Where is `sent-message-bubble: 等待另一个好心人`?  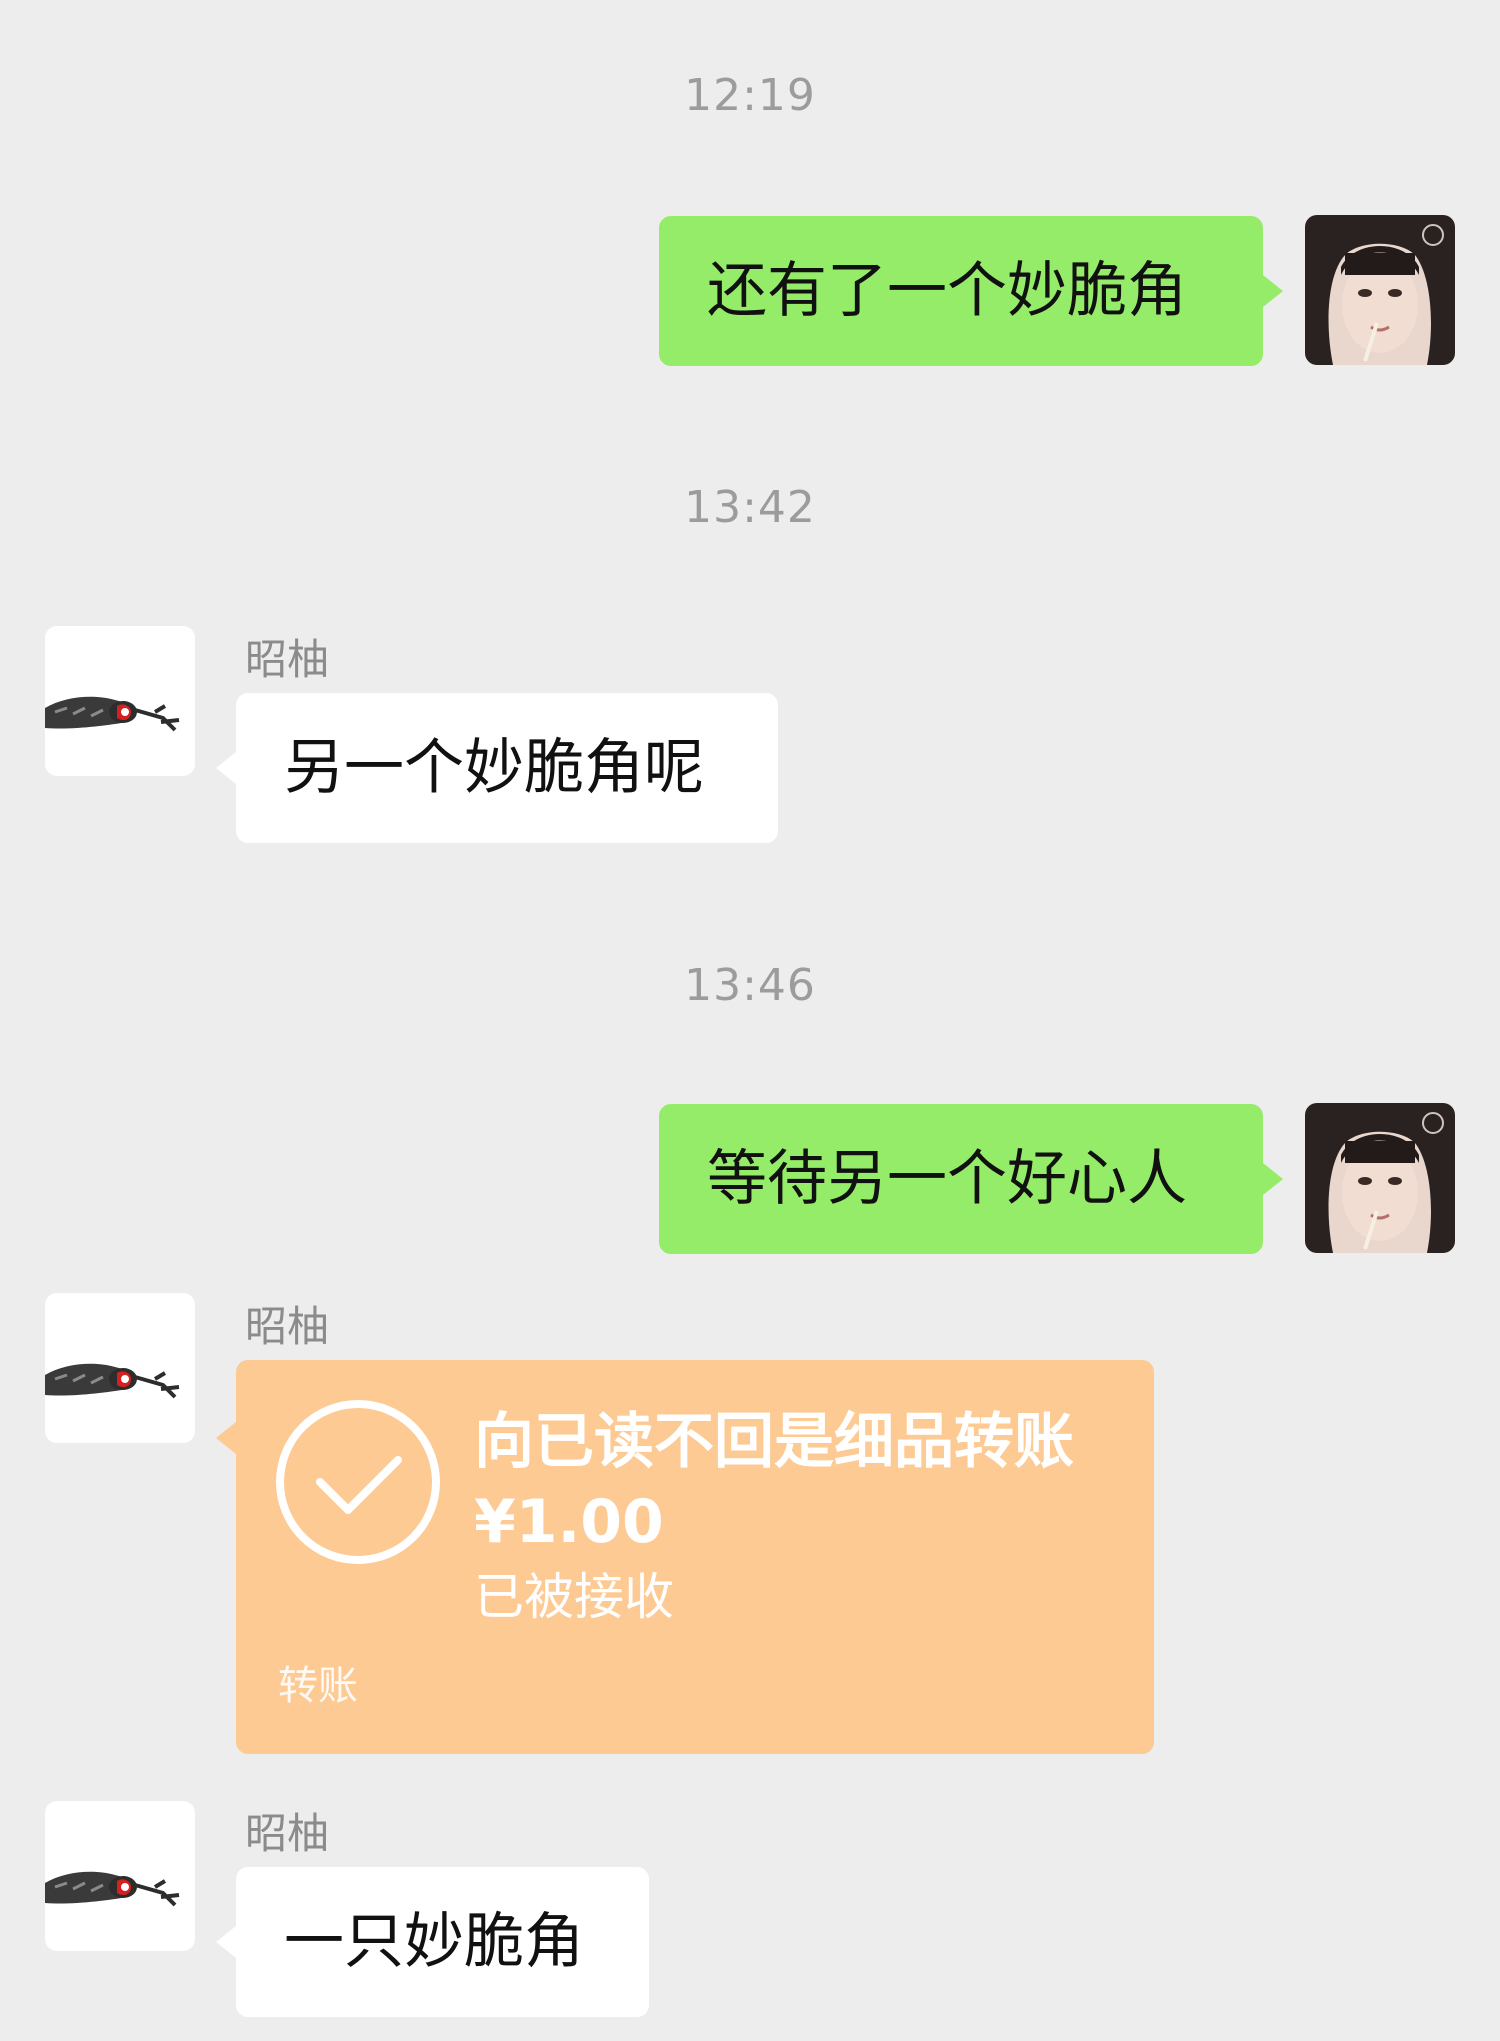 sent-message-bubble: 等待另一个好心人 is located at coordinates (971, 1179).